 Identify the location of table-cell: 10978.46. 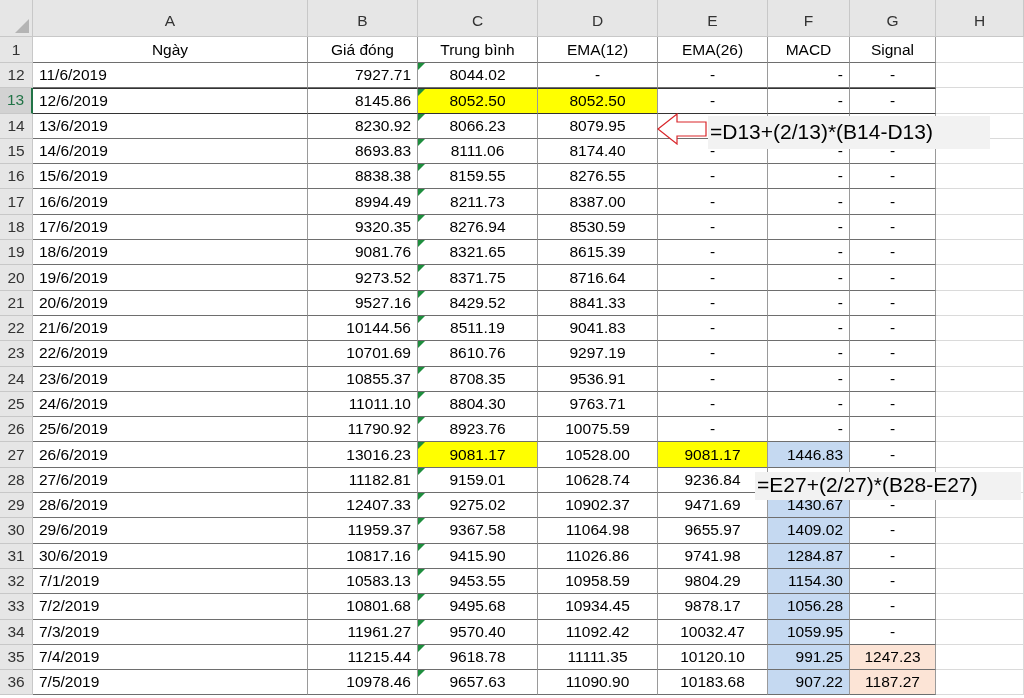
(363, 683).